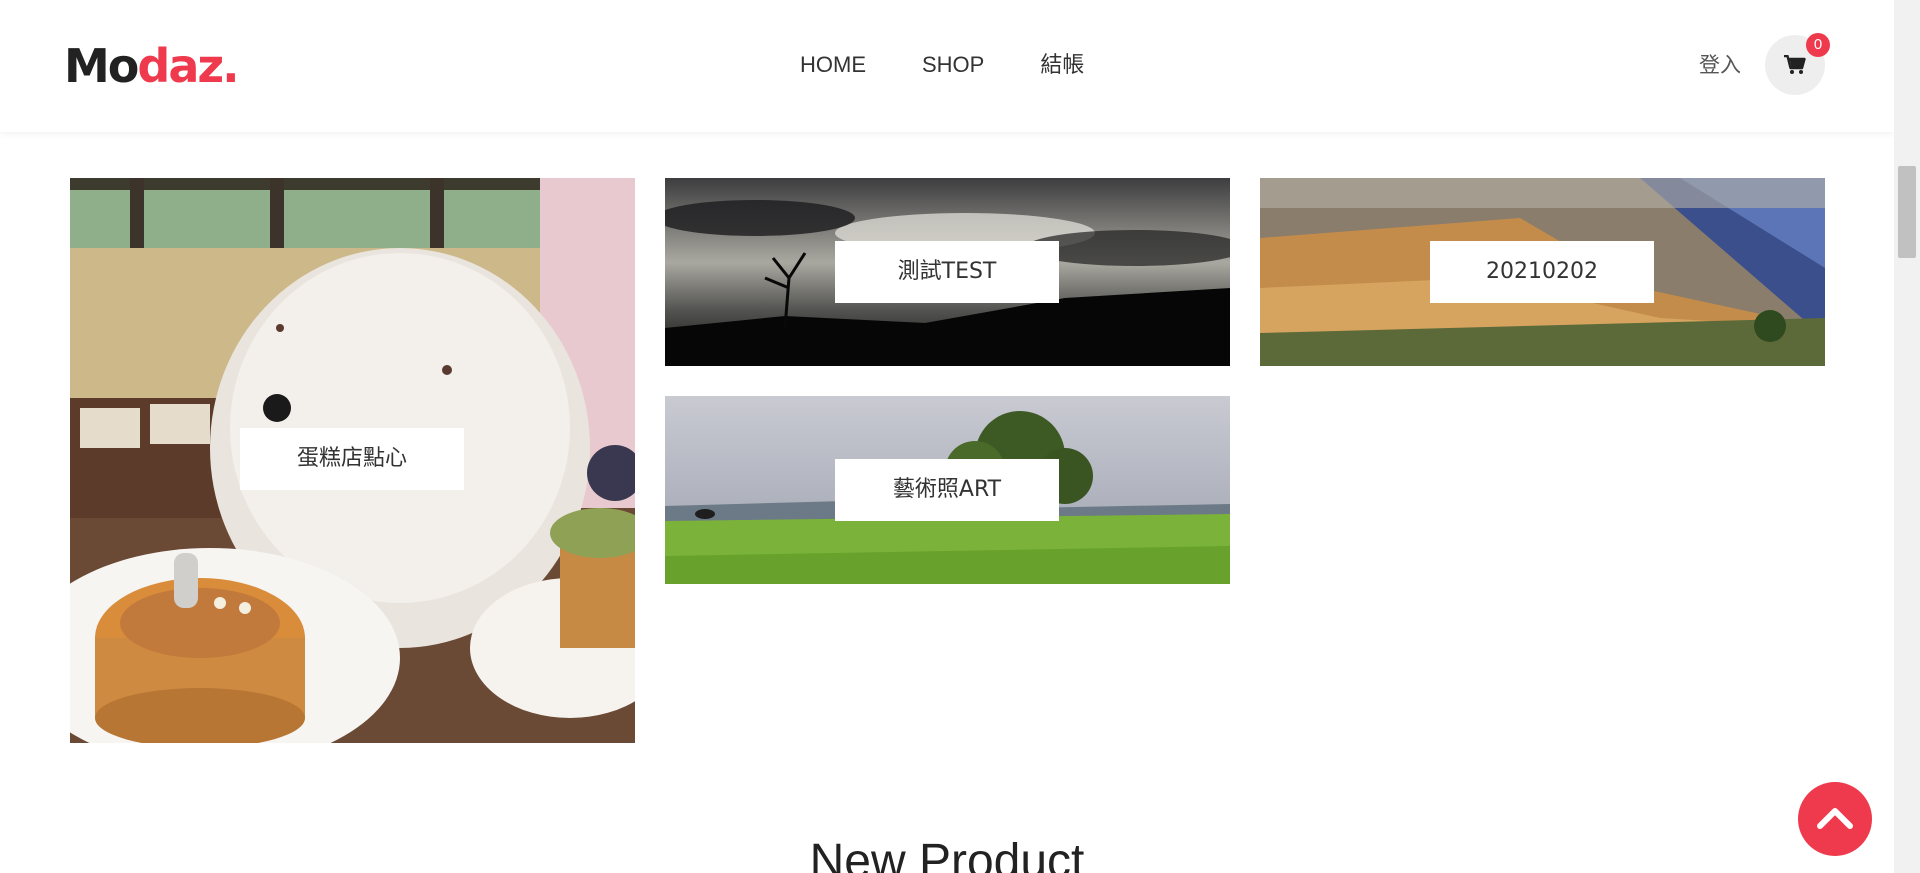  Describe the element at coordinates (953, 65) in the screenshot. I see `nav-item-shop: SHOP` at that location.